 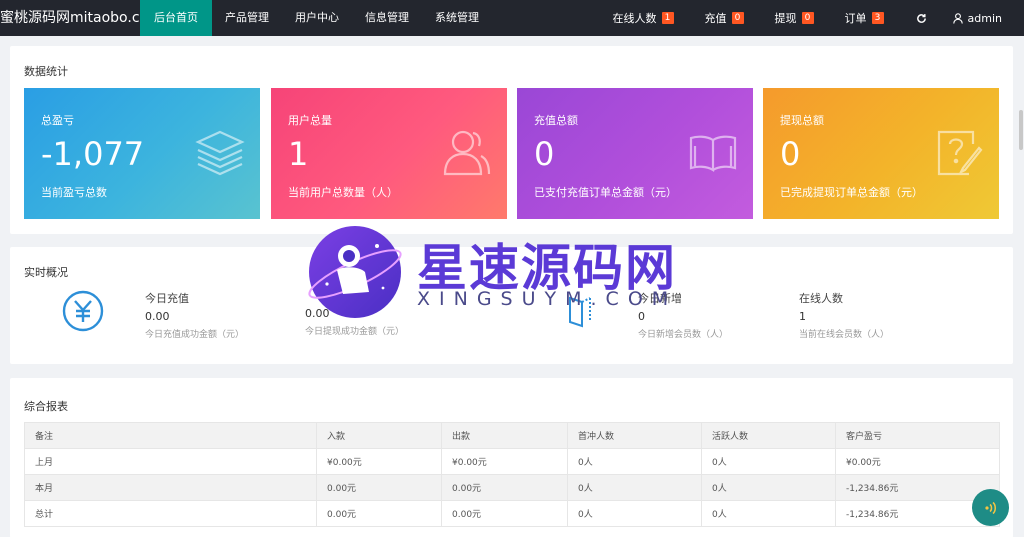 What do you see at coordinates (802, 316) in the screenshot?
I see `rt-value: 1` at bounding box center [802, 316].